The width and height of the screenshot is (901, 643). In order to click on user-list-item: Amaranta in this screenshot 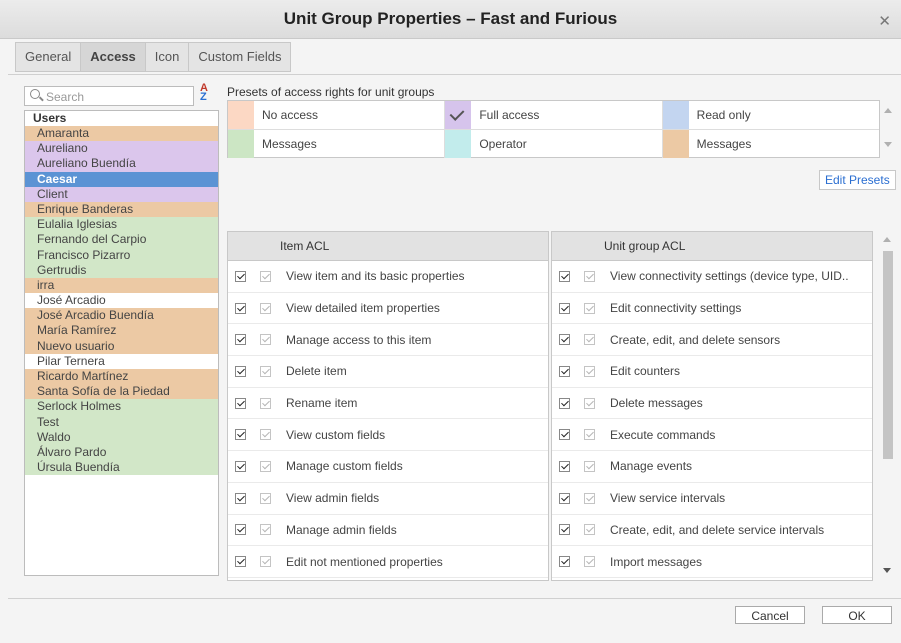, I will do `click(121, 134)`.